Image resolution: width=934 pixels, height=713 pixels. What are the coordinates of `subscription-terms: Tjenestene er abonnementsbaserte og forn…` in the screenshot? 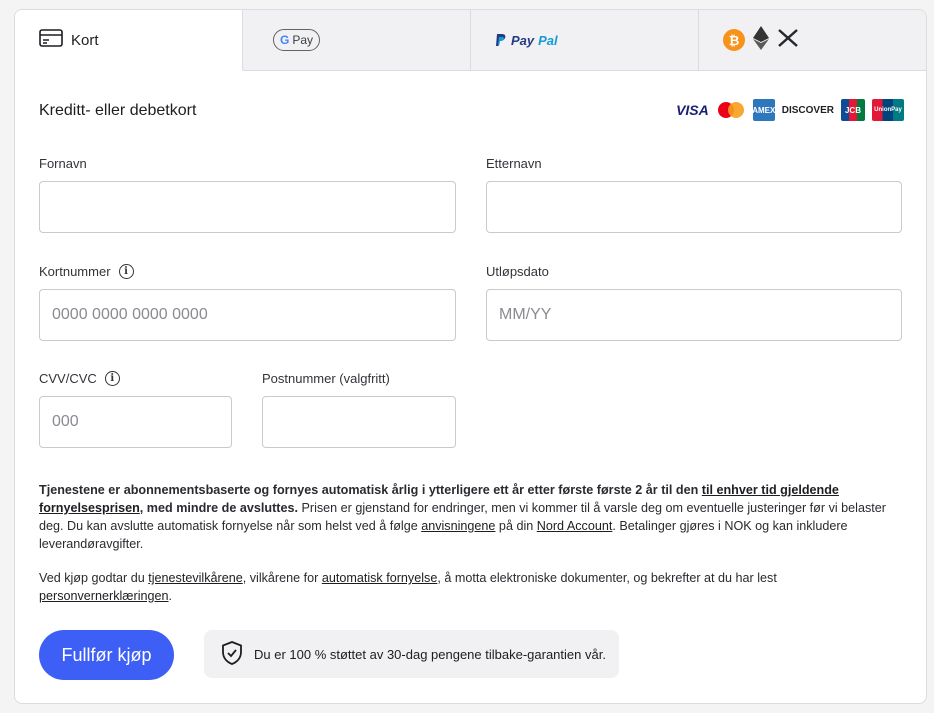 It's located at (462, 517).